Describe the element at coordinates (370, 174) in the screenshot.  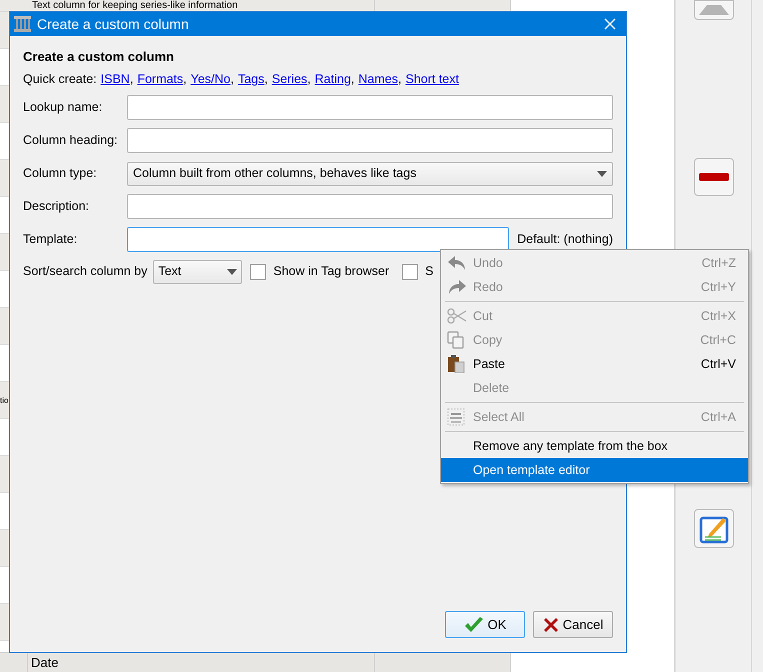
I see `column-type-select: Column built from other columns, behaves like tags` at that location.